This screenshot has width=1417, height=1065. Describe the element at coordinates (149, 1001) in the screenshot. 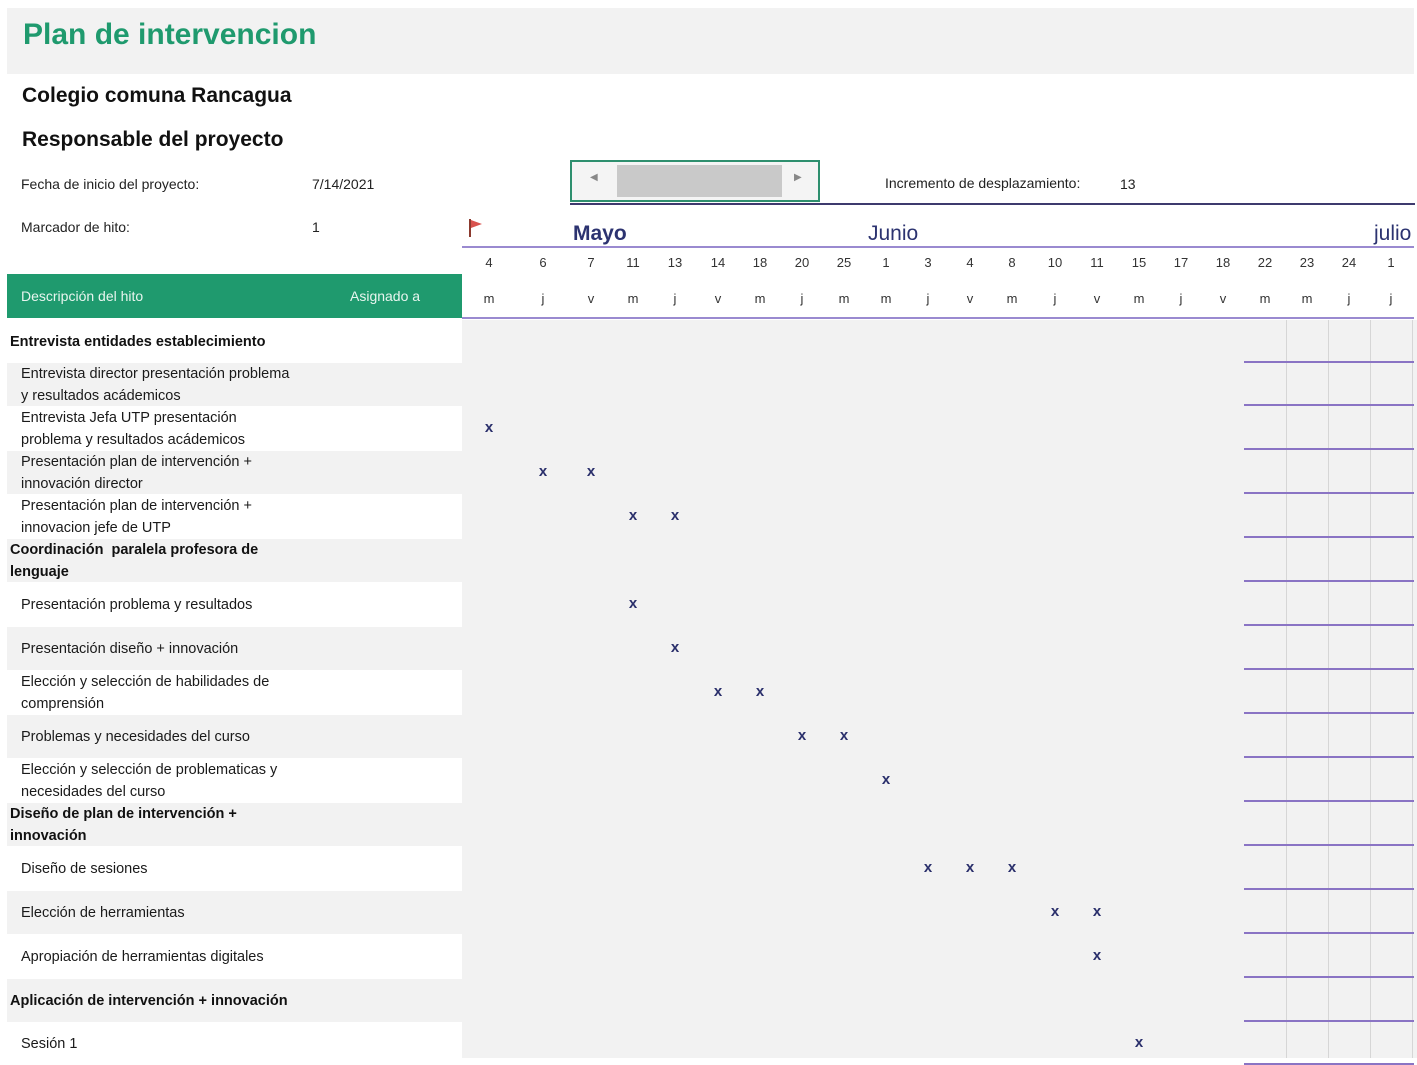

I see `category-label: Aplicación de intervención + innovación` at that location.